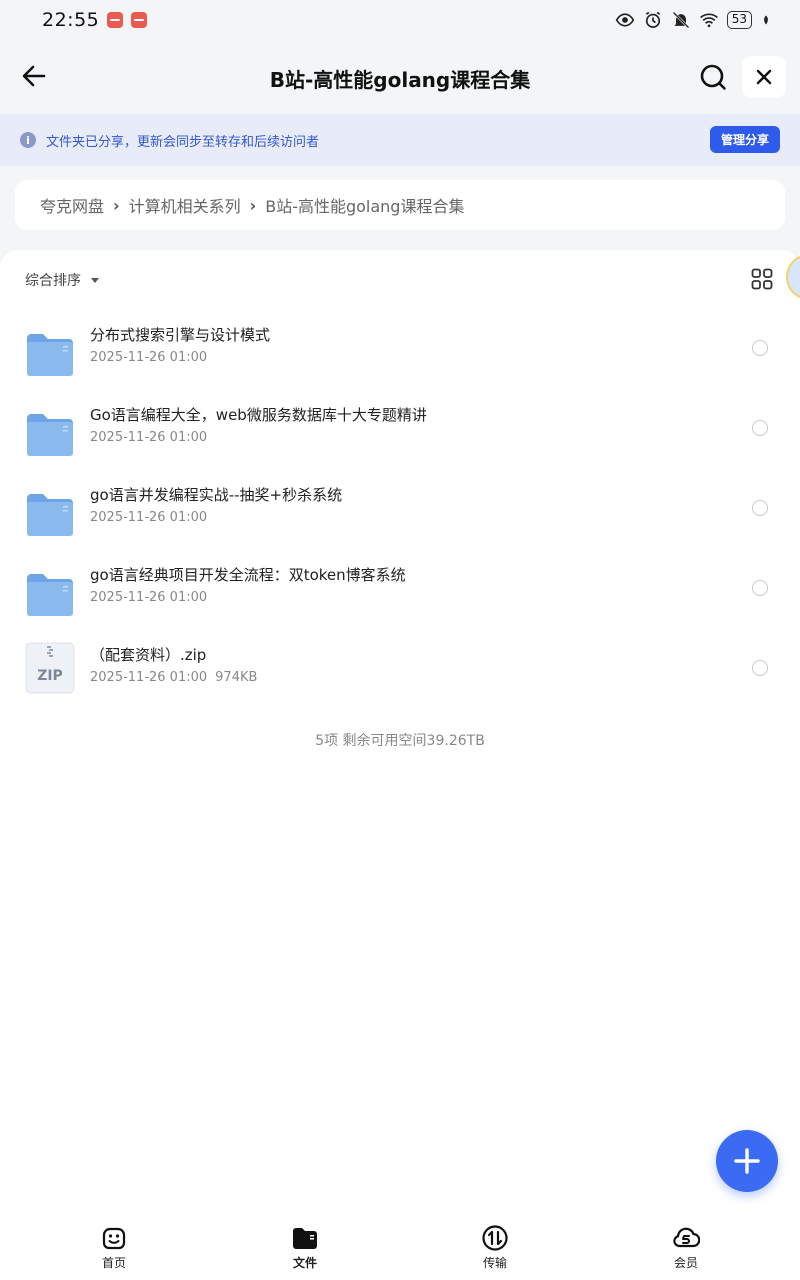 This screenshot has width=800, height=1280. Describe the element at coordinates (53, 281) in the screenshot. I see `sort-label: 综合排序` at that location.